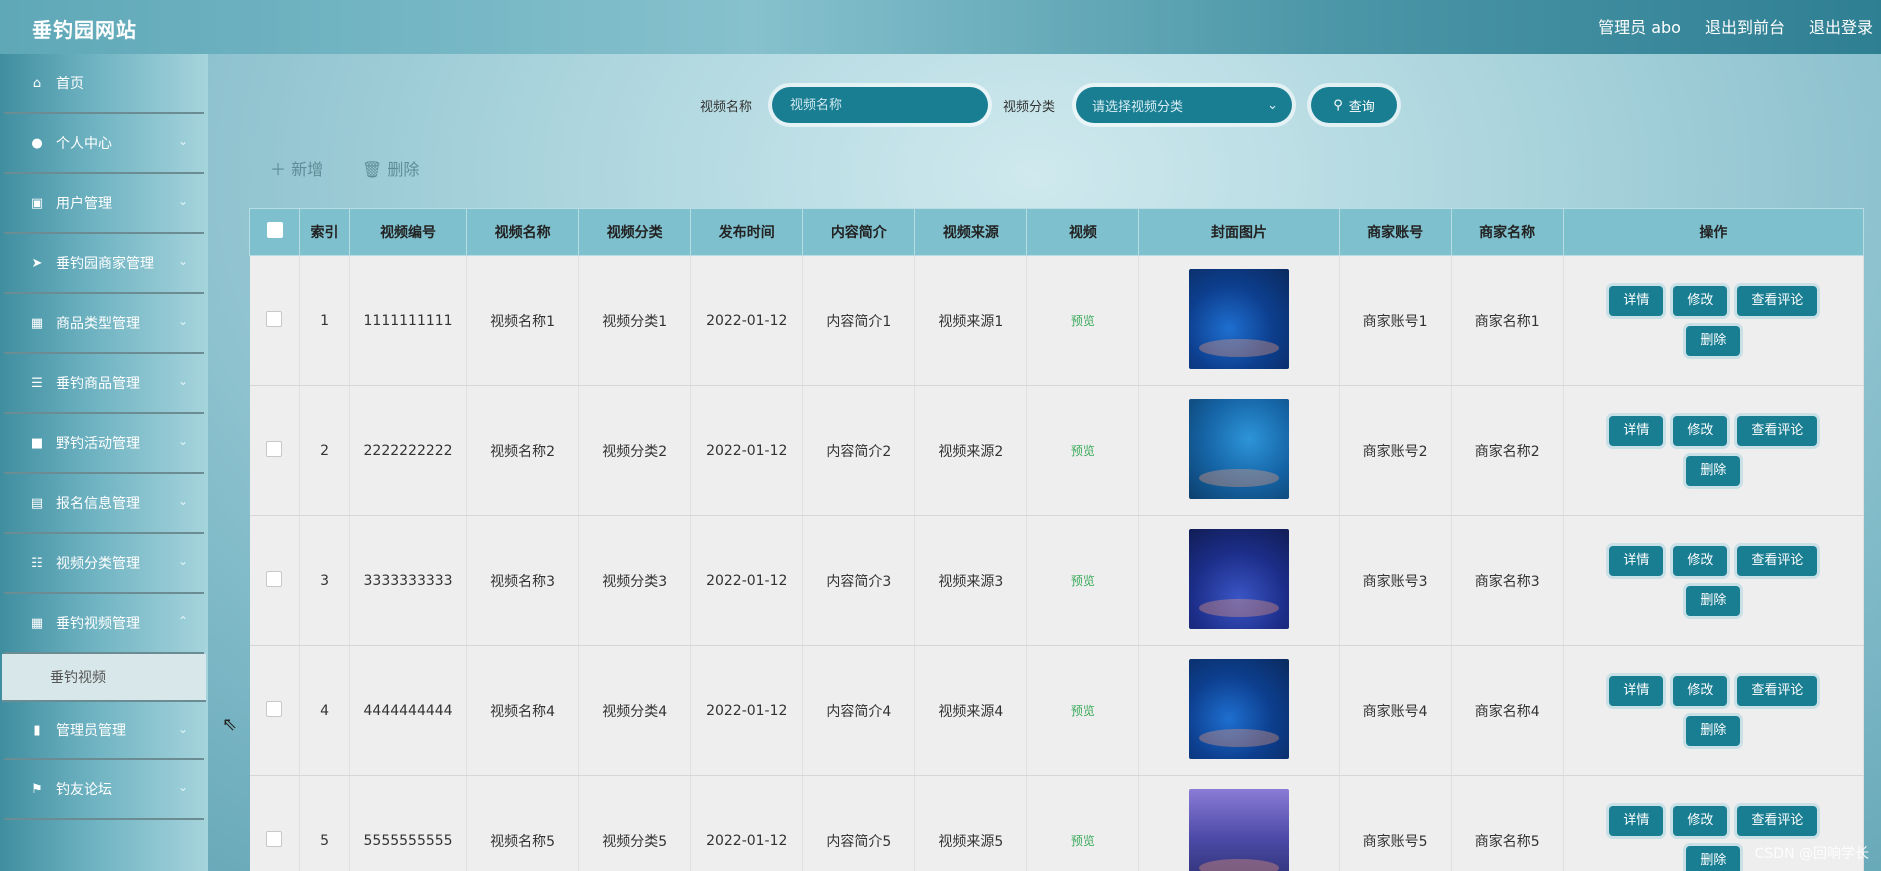  What do you see at coordinates (1395, 232) in the screenshot?
I see `column-header: 商家账号` at bounding box center [1395, 232].